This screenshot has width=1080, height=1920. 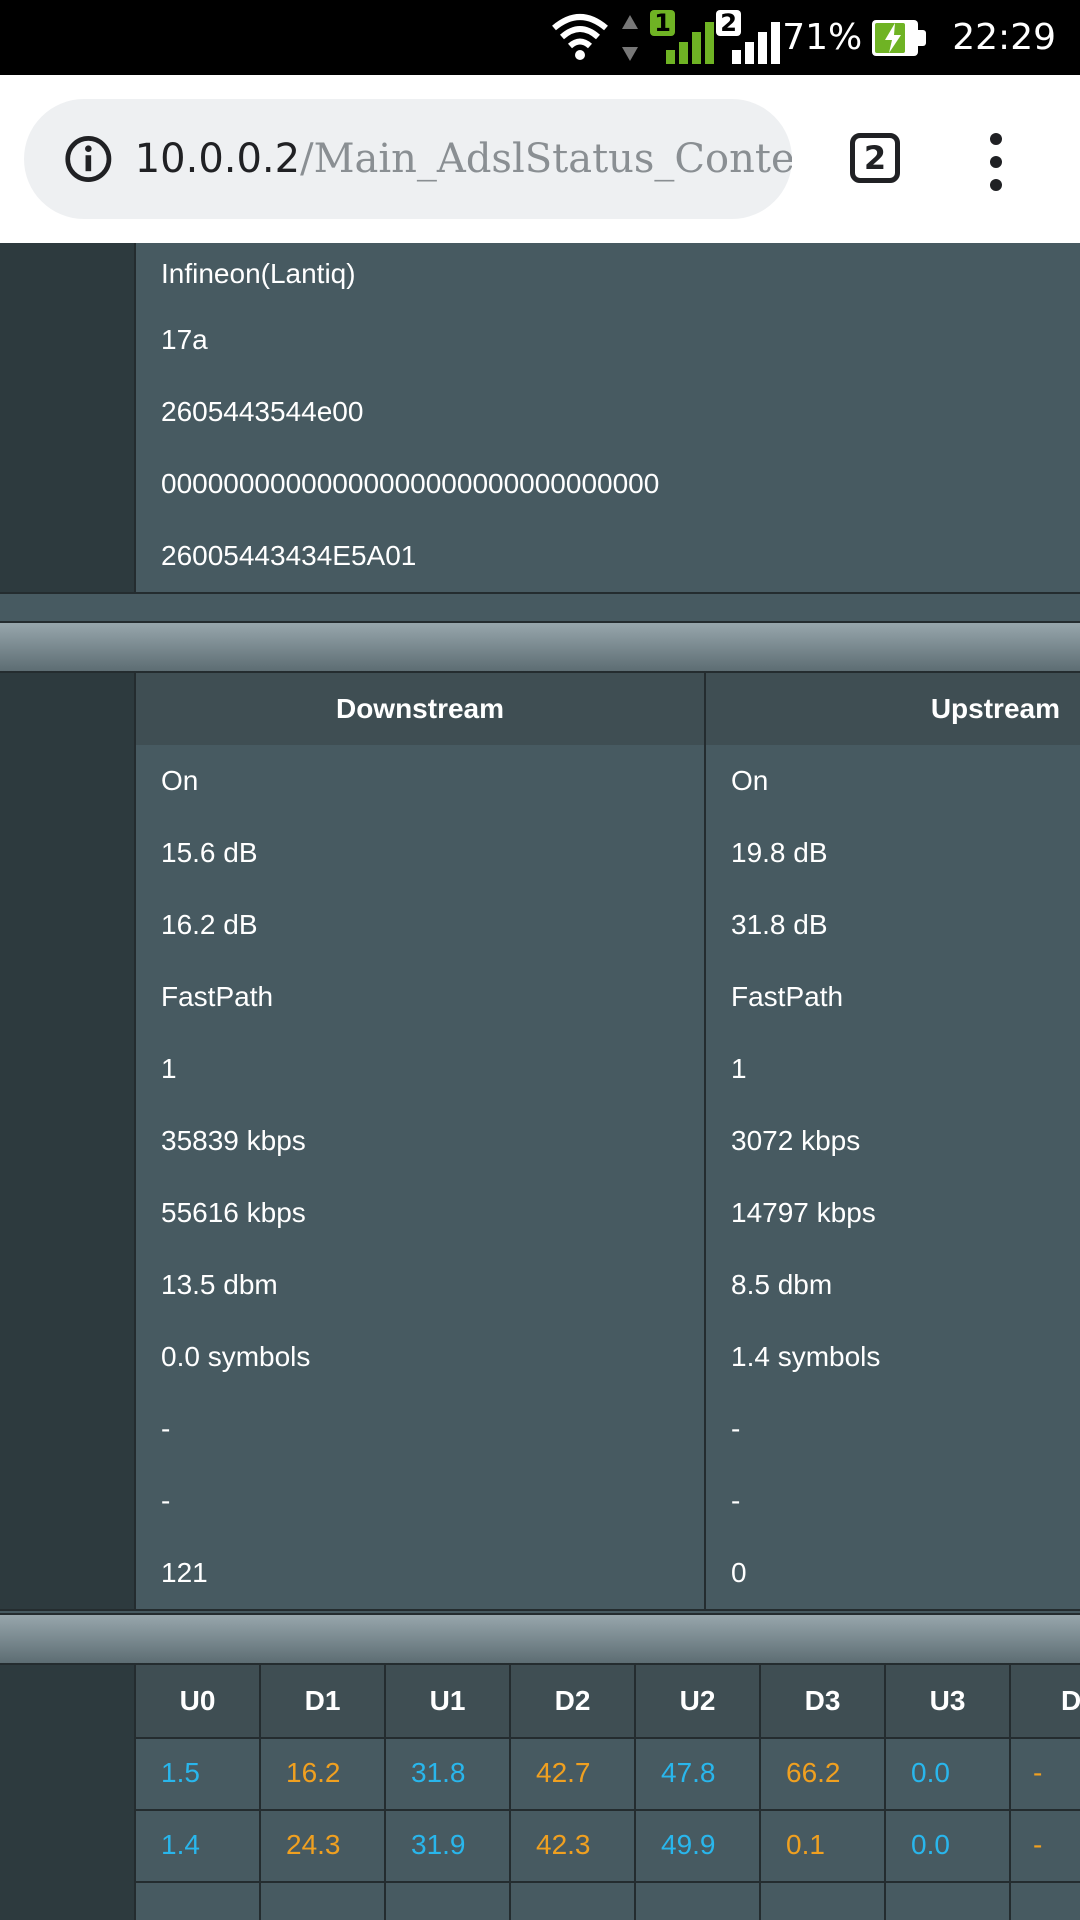 I want to click on url-path: /Main_AdslStatus_Content, so click(x=546, y=159).